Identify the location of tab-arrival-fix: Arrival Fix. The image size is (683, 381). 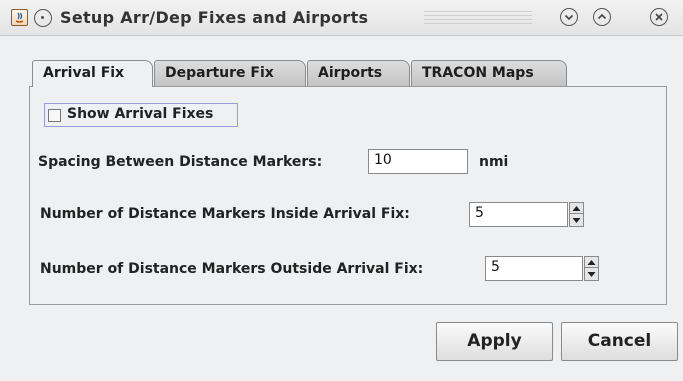
(92, 73).